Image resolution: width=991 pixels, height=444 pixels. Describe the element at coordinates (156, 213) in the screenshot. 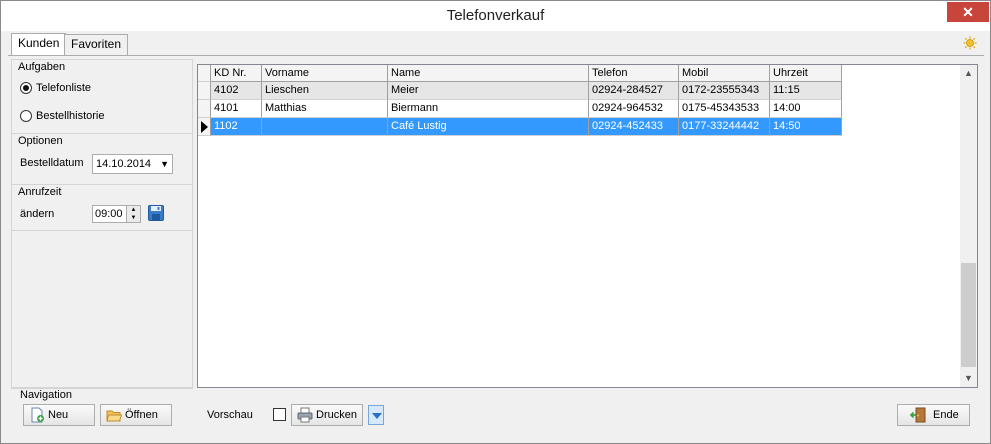

I see `save-icon` at that location.